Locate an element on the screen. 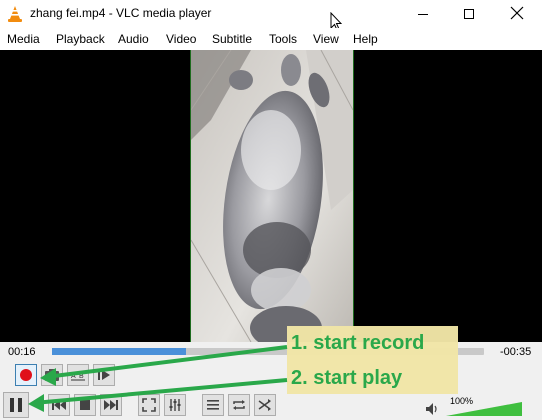 This screenshot has height=420, width=542. next-button is located at coordinates (111, 405).